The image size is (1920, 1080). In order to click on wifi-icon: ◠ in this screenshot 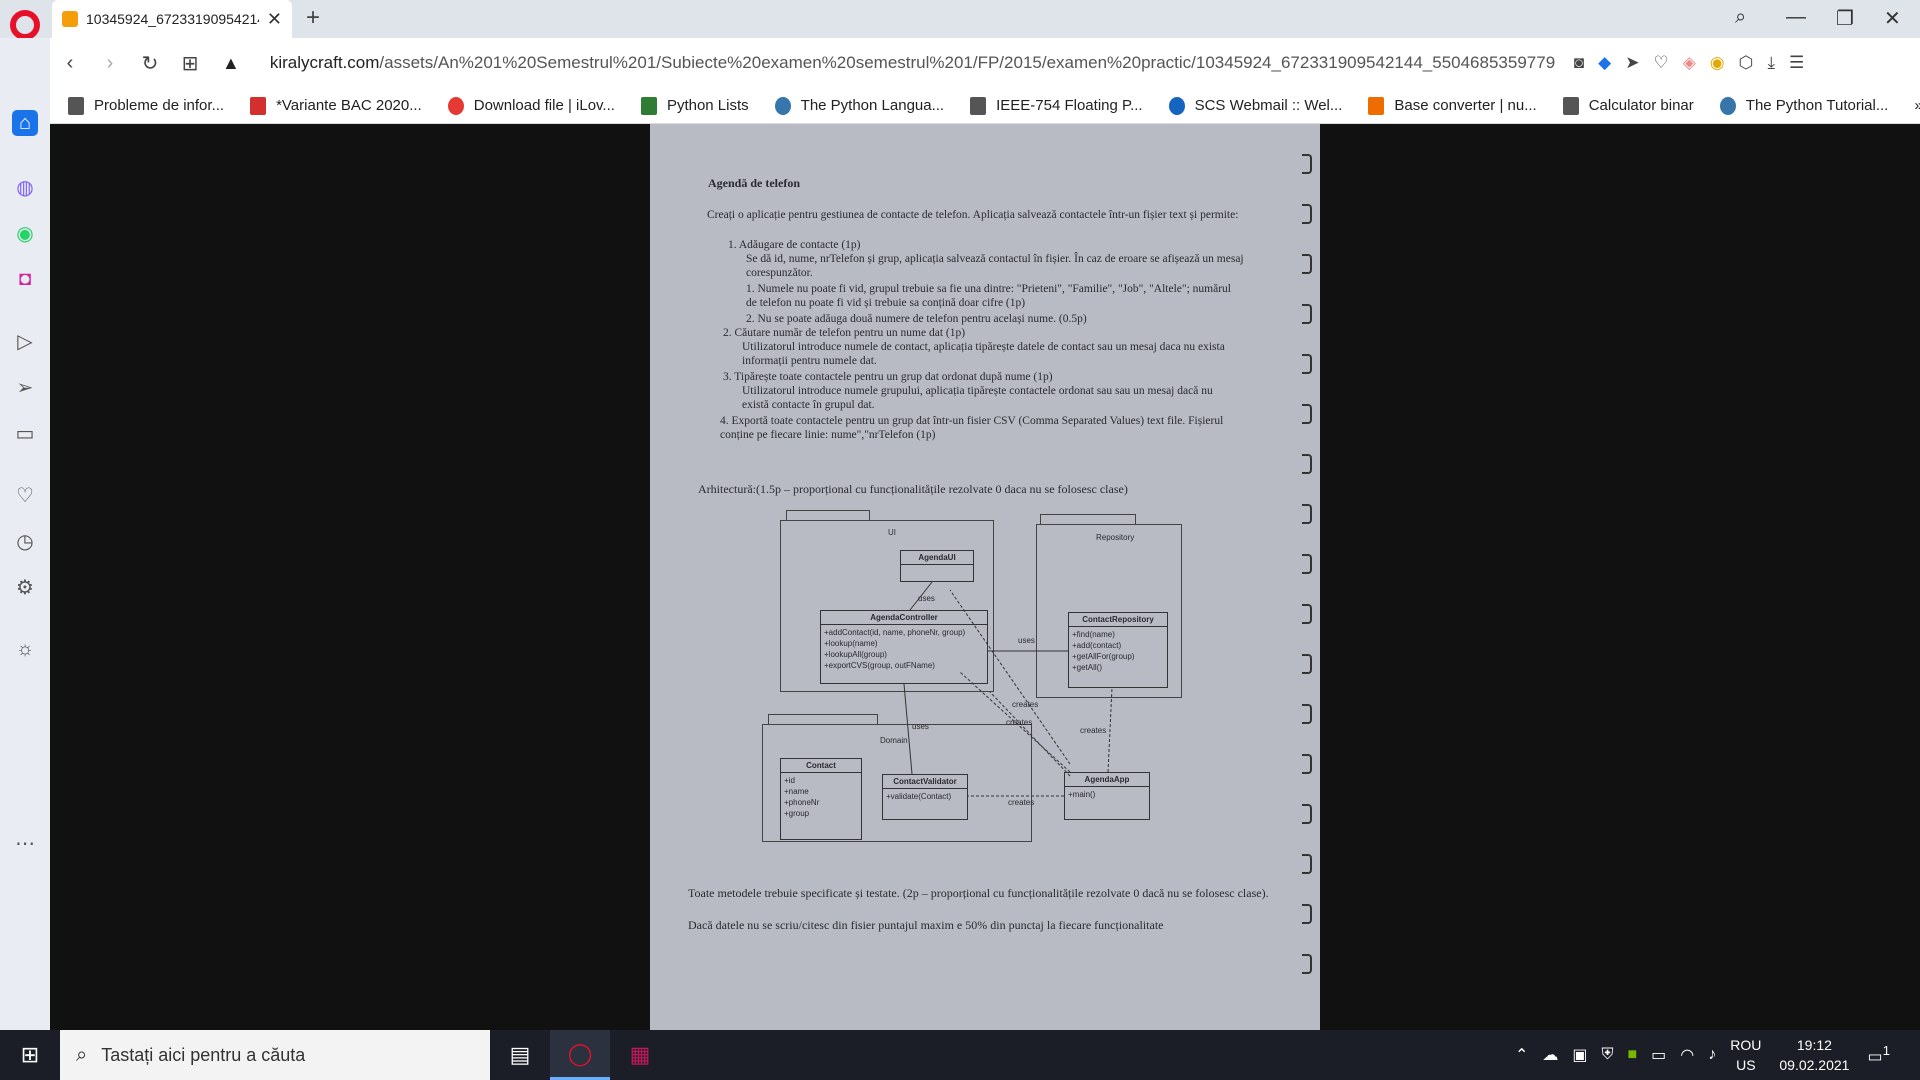, I will do `click(1687, 1055)`.